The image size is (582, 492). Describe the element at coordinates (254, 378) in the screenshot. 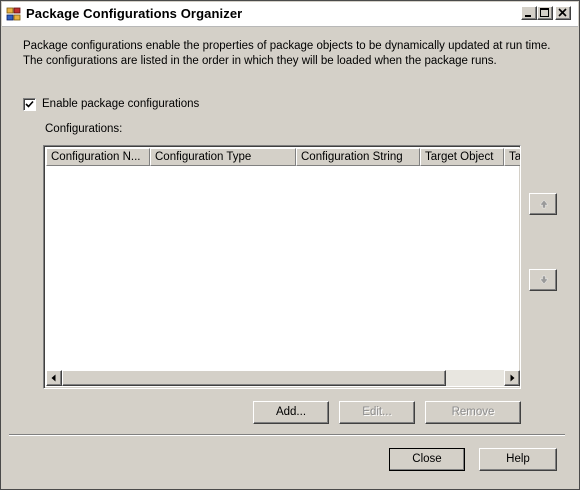

I see `scrollbar-thumb` at that location.